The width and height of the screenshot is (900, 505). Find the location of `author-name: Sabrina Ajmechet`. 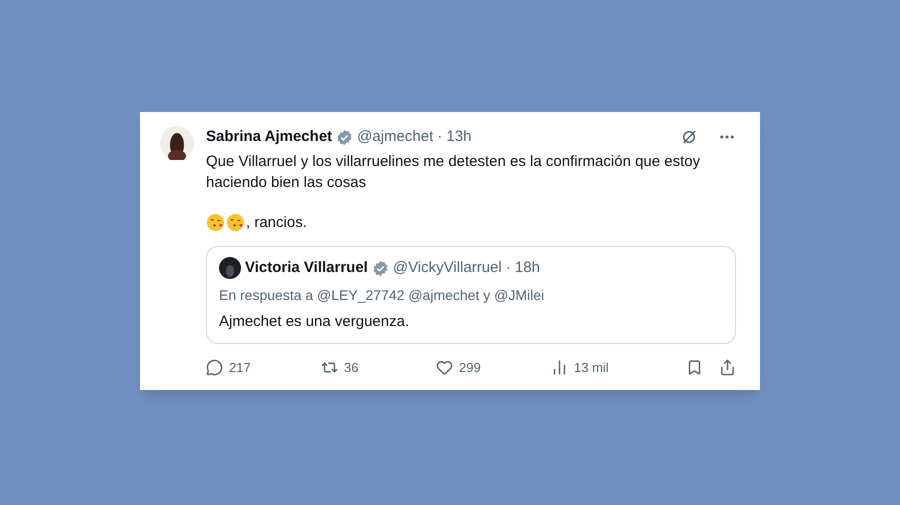

author-name: Sabrina Ajmechet is located at coordinates (269, 137).